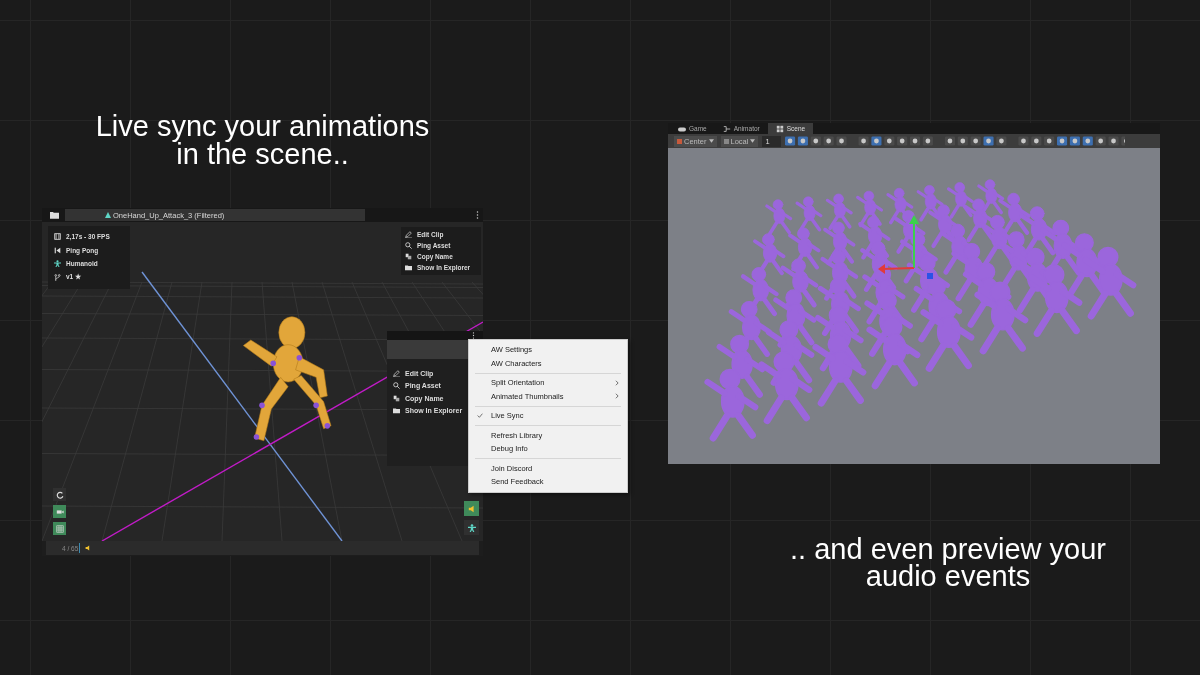 This screenshot has width=1200, height=675. What do you see at coordinates (88, 548) in the screenshot?
I see `audio-event-icon` at bounding box center [88, 548].